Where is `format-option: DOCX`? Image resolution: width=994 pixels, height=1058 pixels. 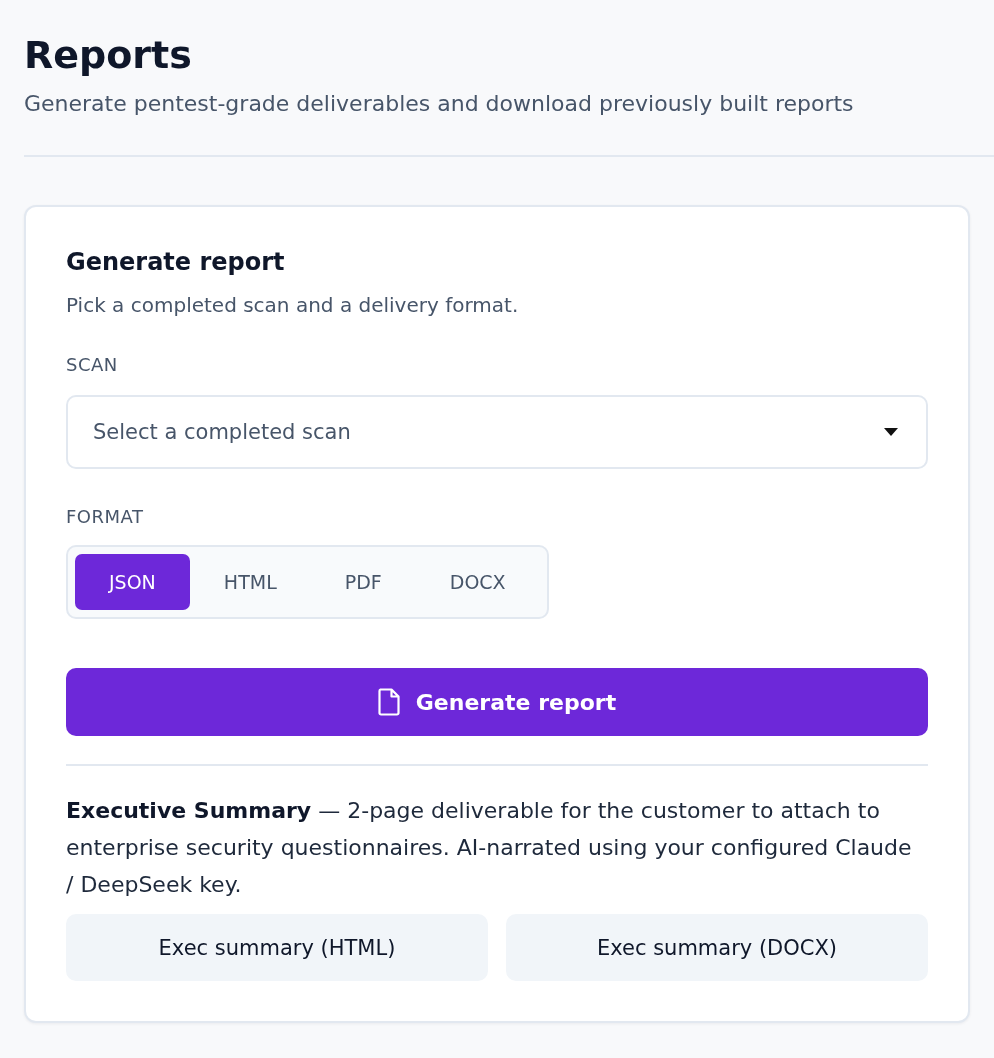
format-option: DOCX is located at coordinates (477, 582).